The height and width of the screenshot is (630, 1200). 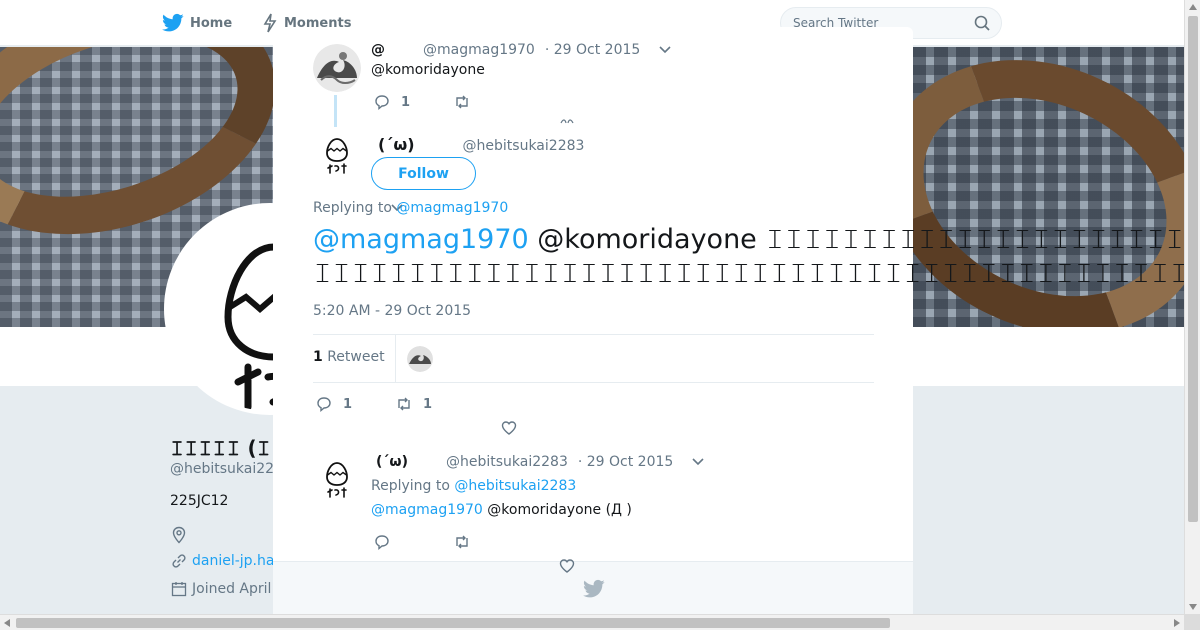 I want to click on parent-tweet-avatar, so click(x=337, y=68).